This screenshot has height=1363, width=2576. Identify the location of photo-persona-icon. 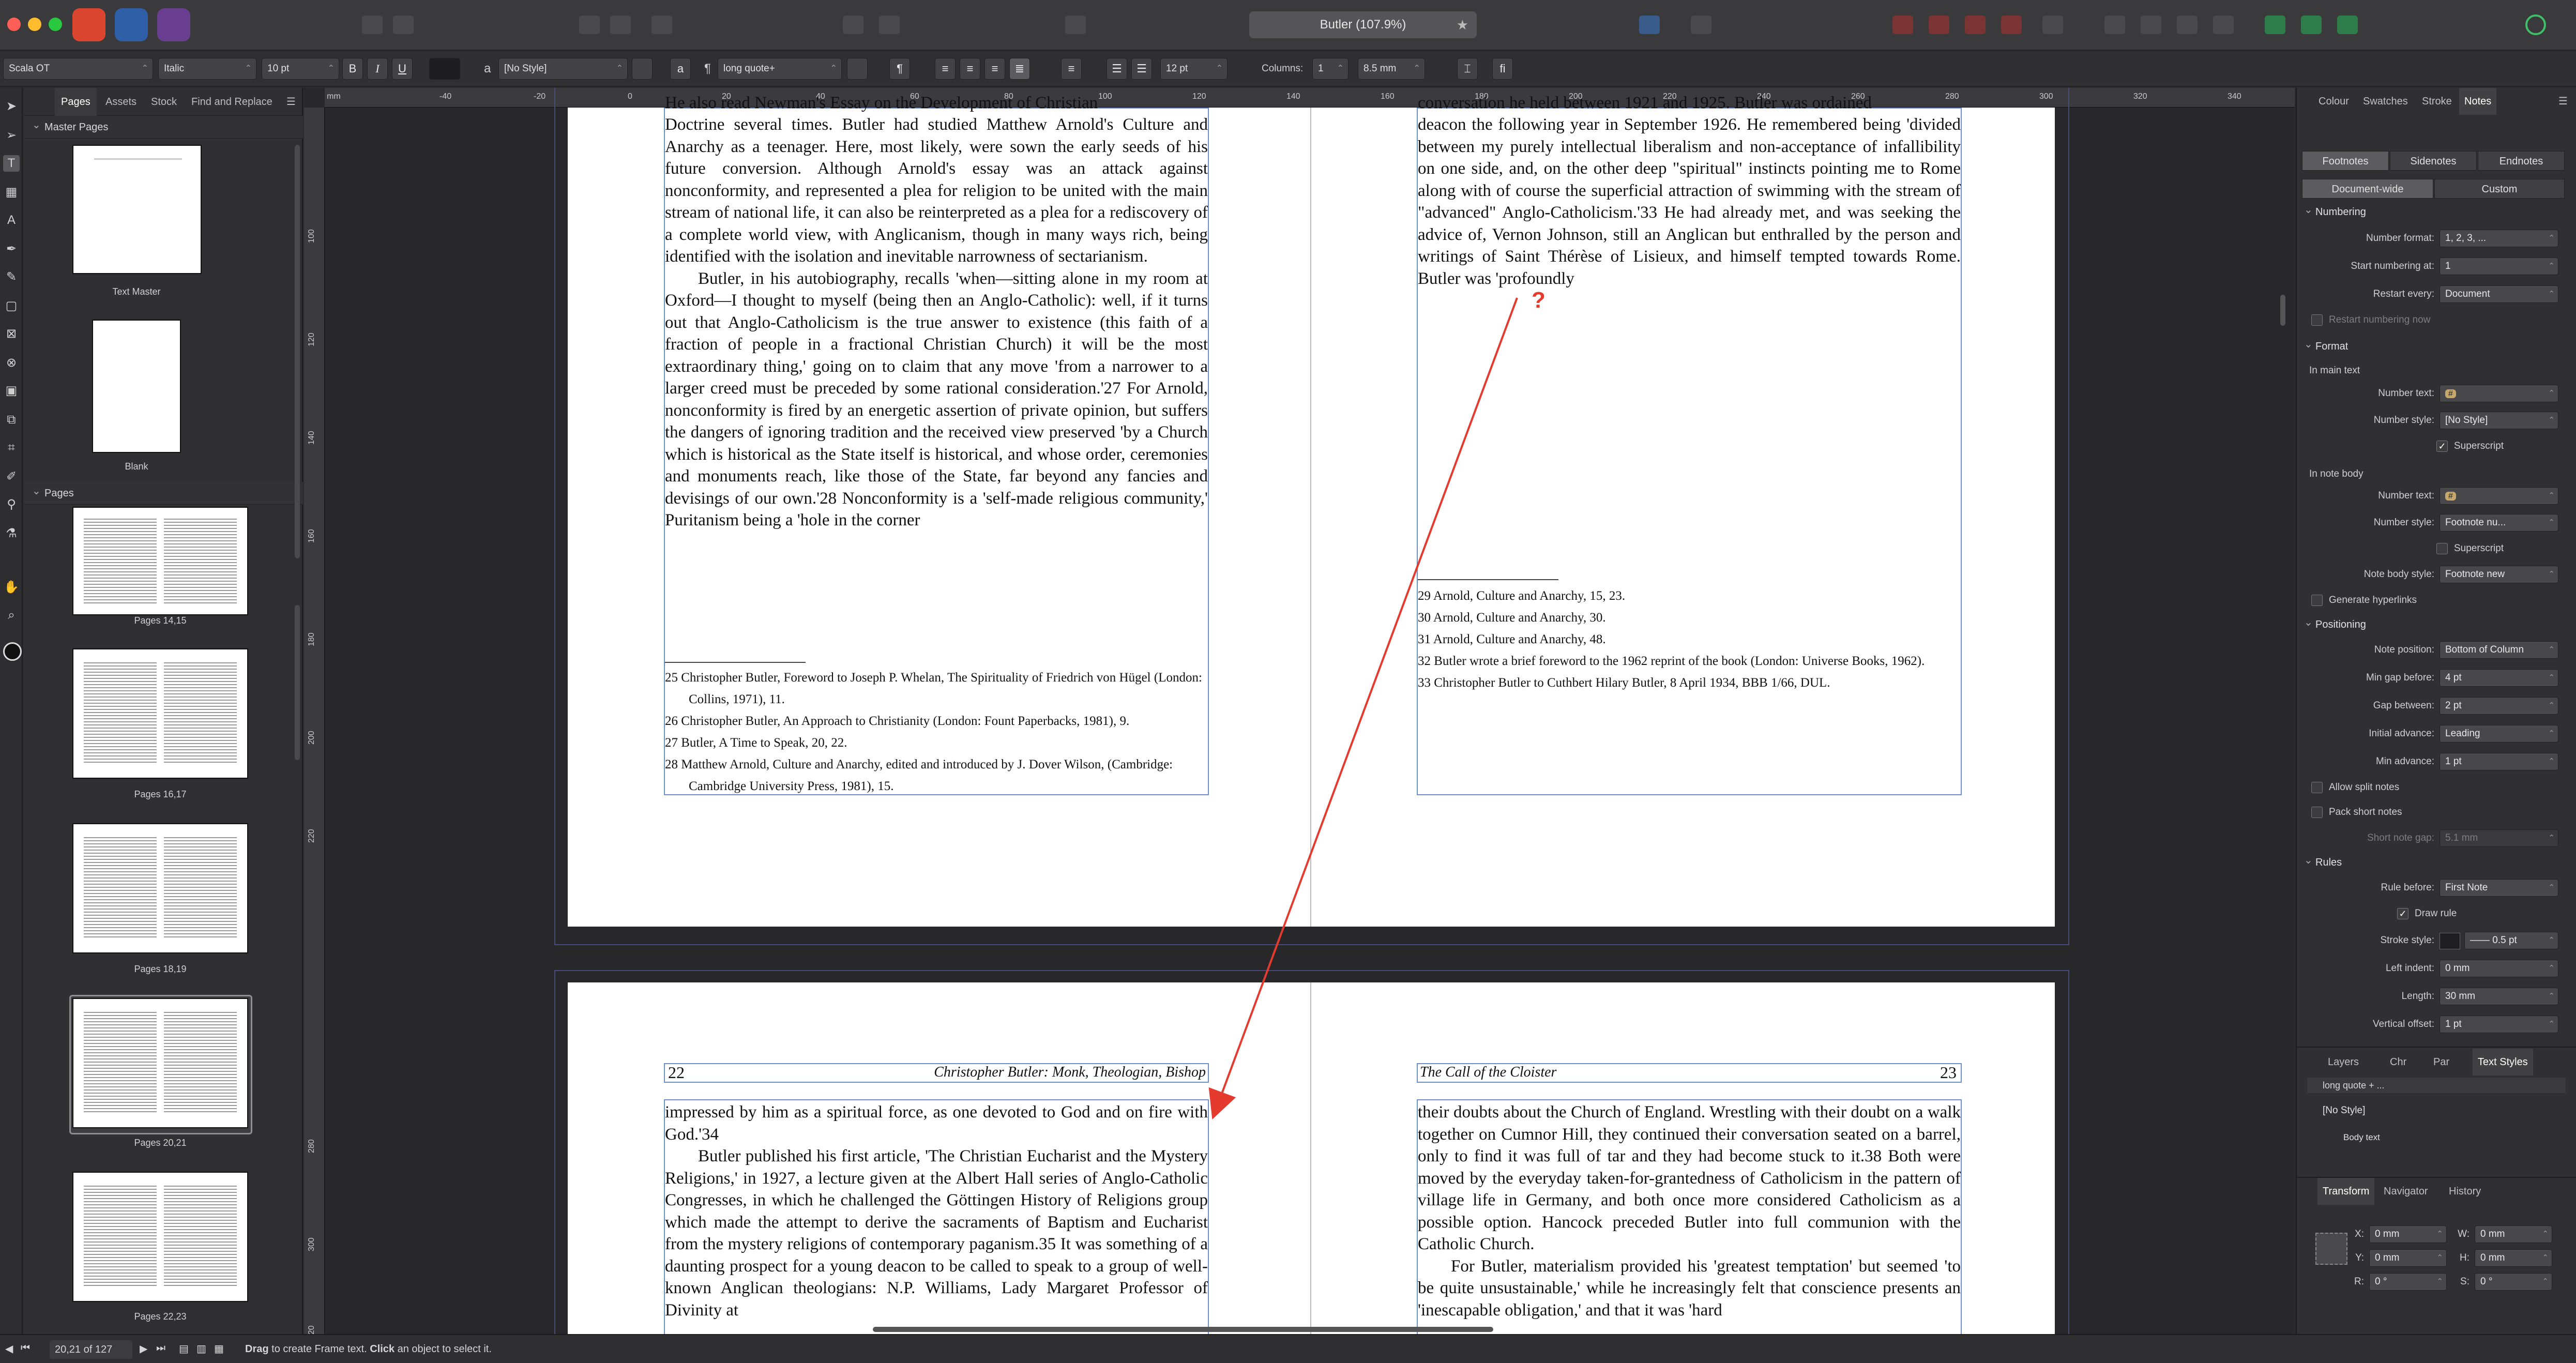
(131, 24).